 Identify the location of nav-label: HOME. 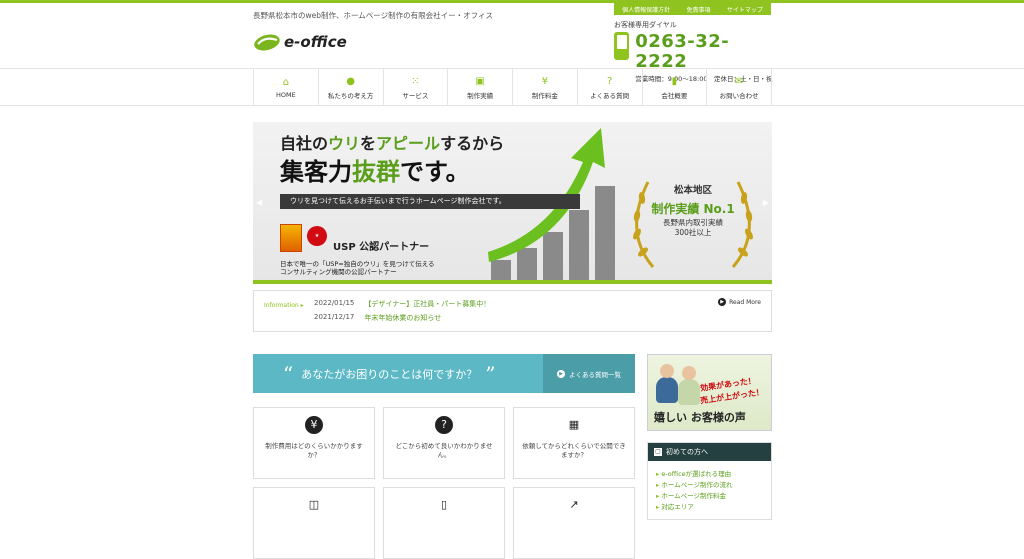
(286, 94).